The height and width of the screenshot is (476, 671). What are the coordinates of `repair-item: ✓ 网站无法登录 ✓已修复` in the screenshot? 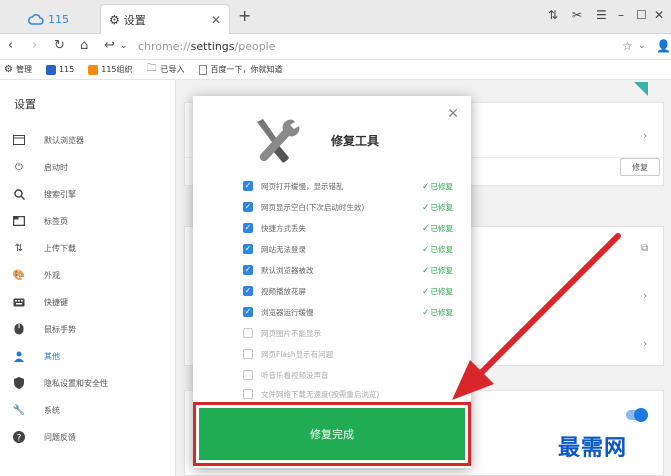 It's located at (348, 249).